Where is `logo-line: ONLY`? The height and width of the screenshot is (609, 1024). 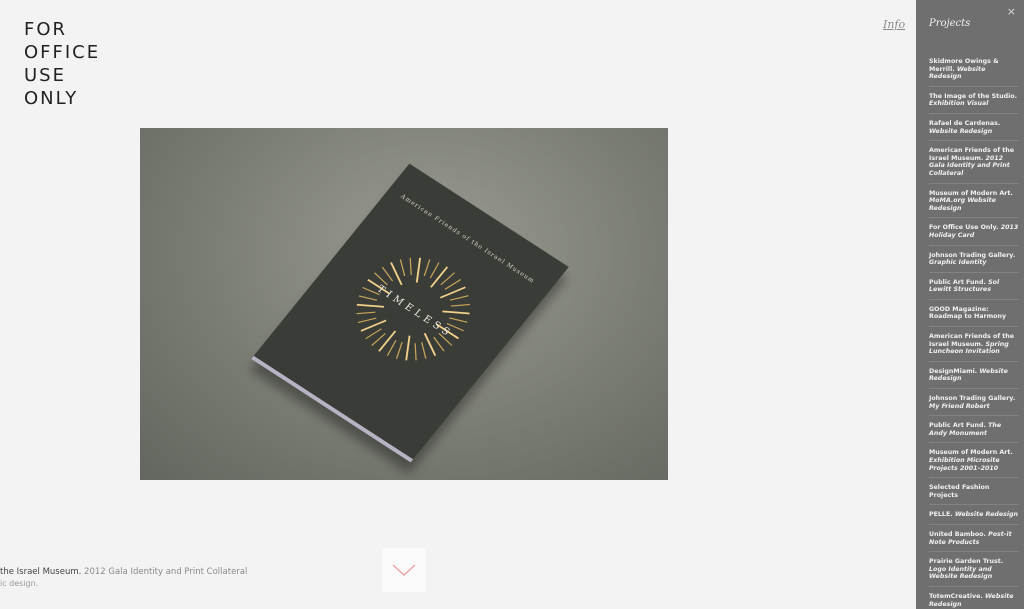
logo-line: ONLY is located at coordinates (51, 98).